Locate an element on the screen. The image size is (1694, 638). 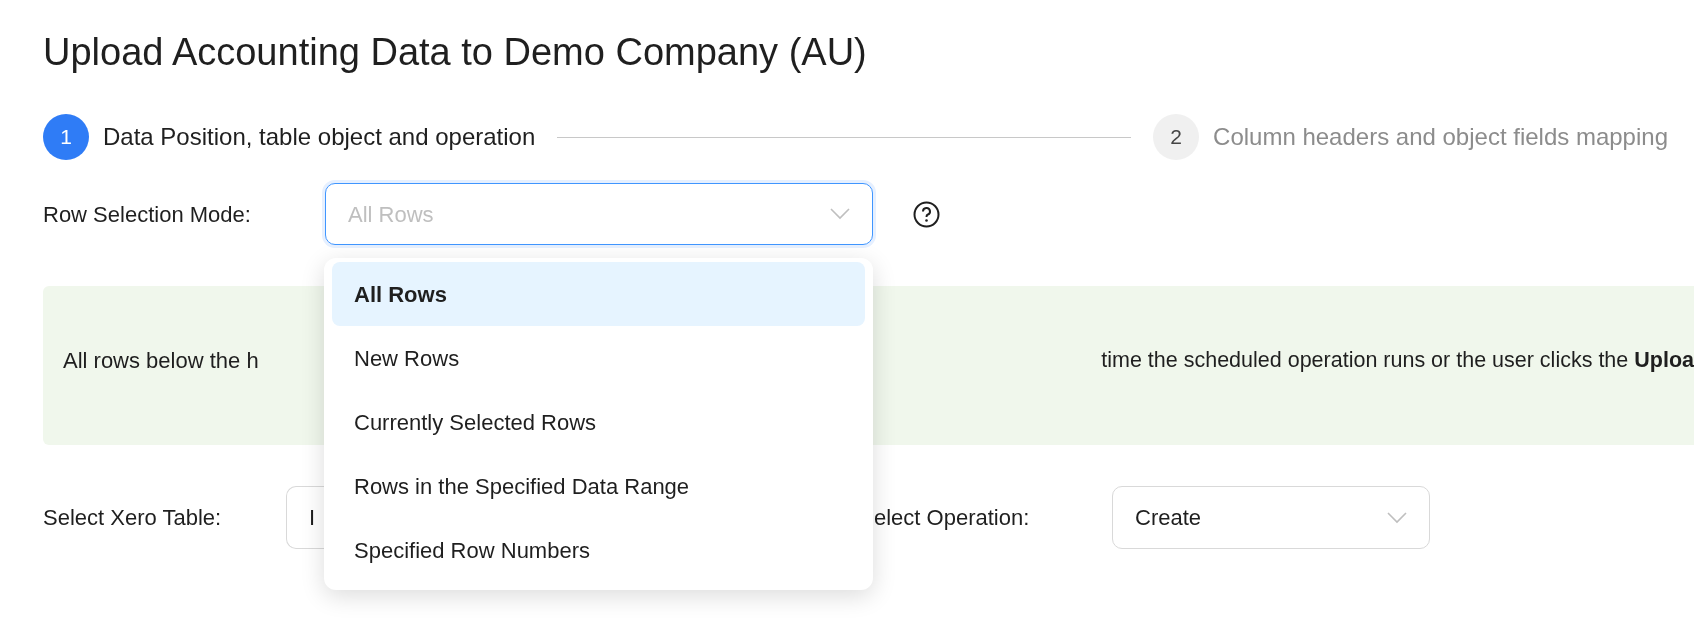
dropdown-option: All Rows is located at coordinates (598, 294).